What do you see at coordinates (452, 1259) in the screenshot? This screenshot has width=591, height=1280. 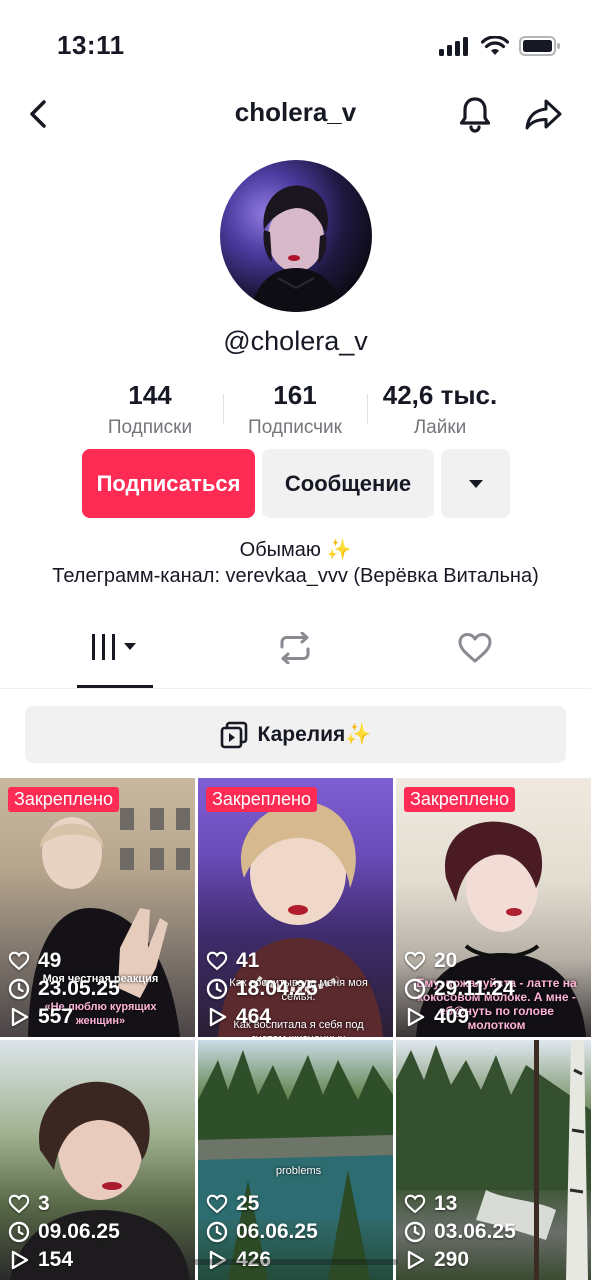 I see `views-count: 290` at bounding box center [452, 1259].